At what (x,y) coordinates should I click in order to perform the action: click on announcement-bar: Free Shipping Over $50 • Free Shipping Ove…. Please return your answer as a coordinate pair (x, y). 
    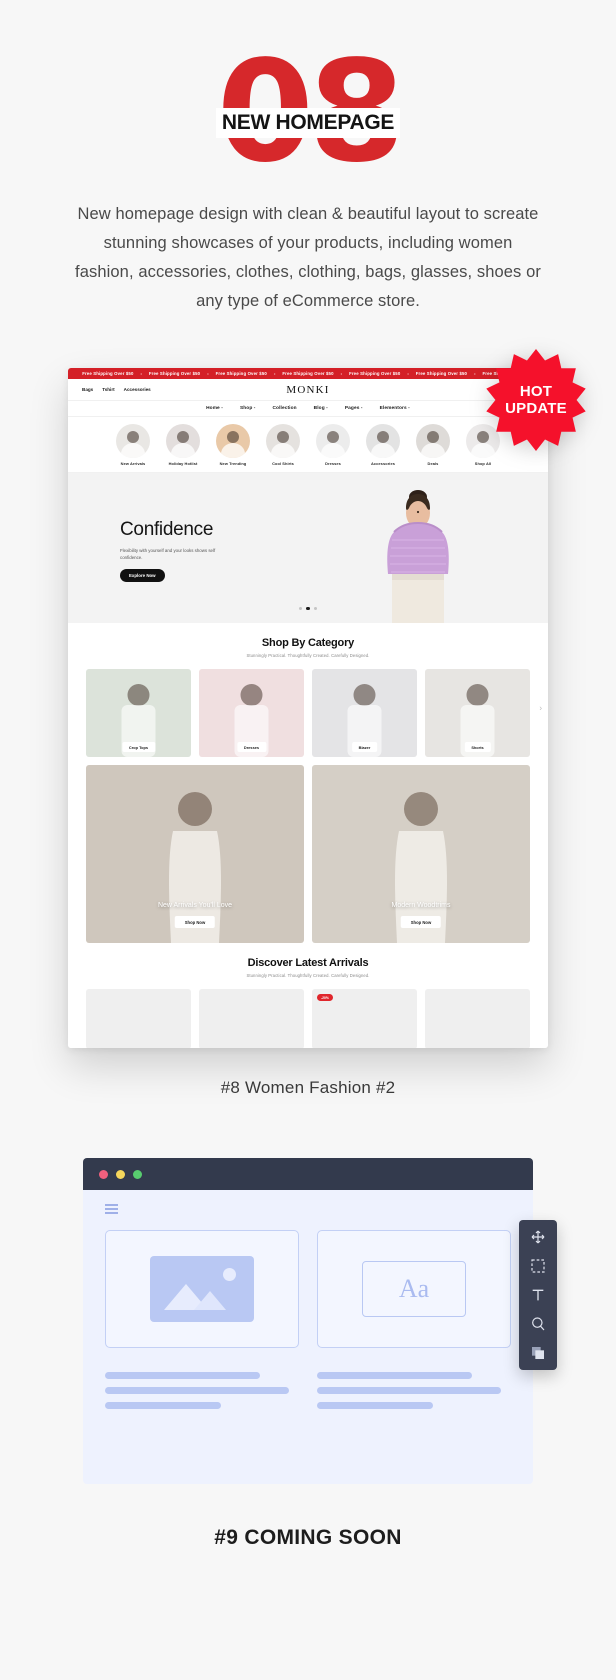
    Looking at the image, I should click on (308, 373).